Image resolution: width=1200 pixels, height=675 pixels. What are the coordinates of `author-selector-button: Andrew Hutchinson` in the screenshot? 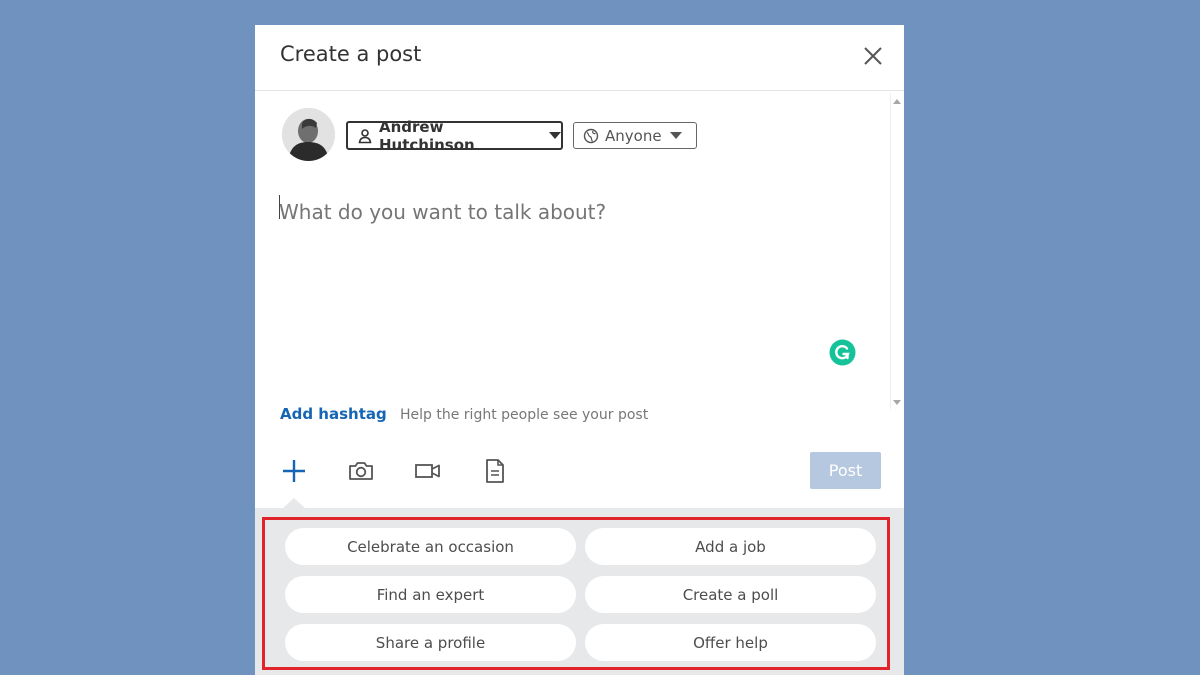 It's located at (454, 136).